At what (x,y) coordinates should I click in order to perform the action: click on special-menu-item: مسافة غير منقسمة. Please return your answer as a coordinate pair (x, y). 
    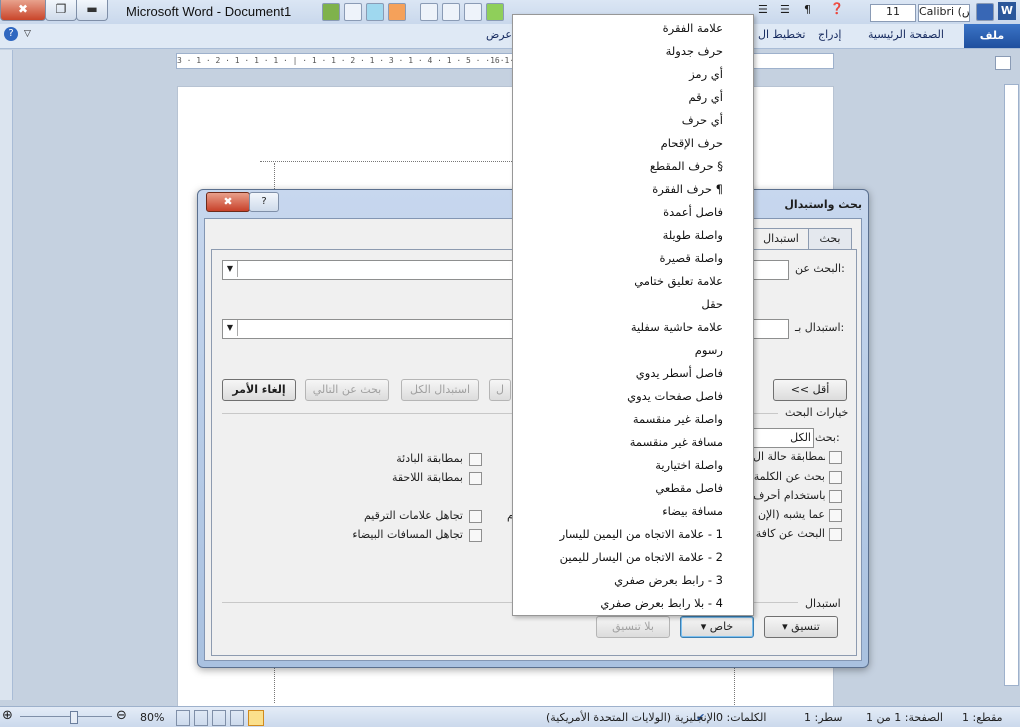
    Looking at the image, I should click on (676, 442).